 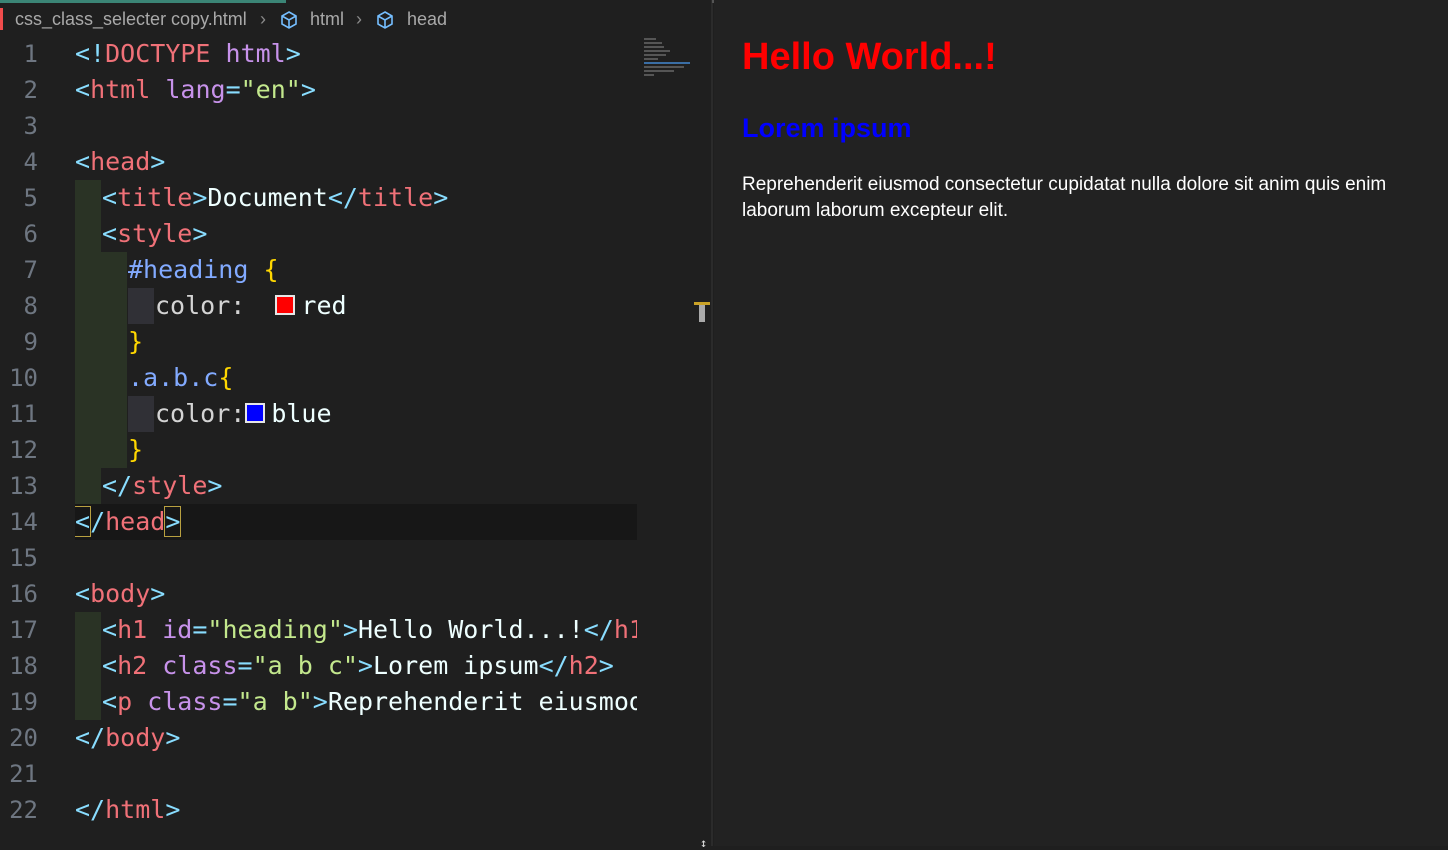 I want to click on code-line-10: .a.b.c{, so click(x=181, y=377).